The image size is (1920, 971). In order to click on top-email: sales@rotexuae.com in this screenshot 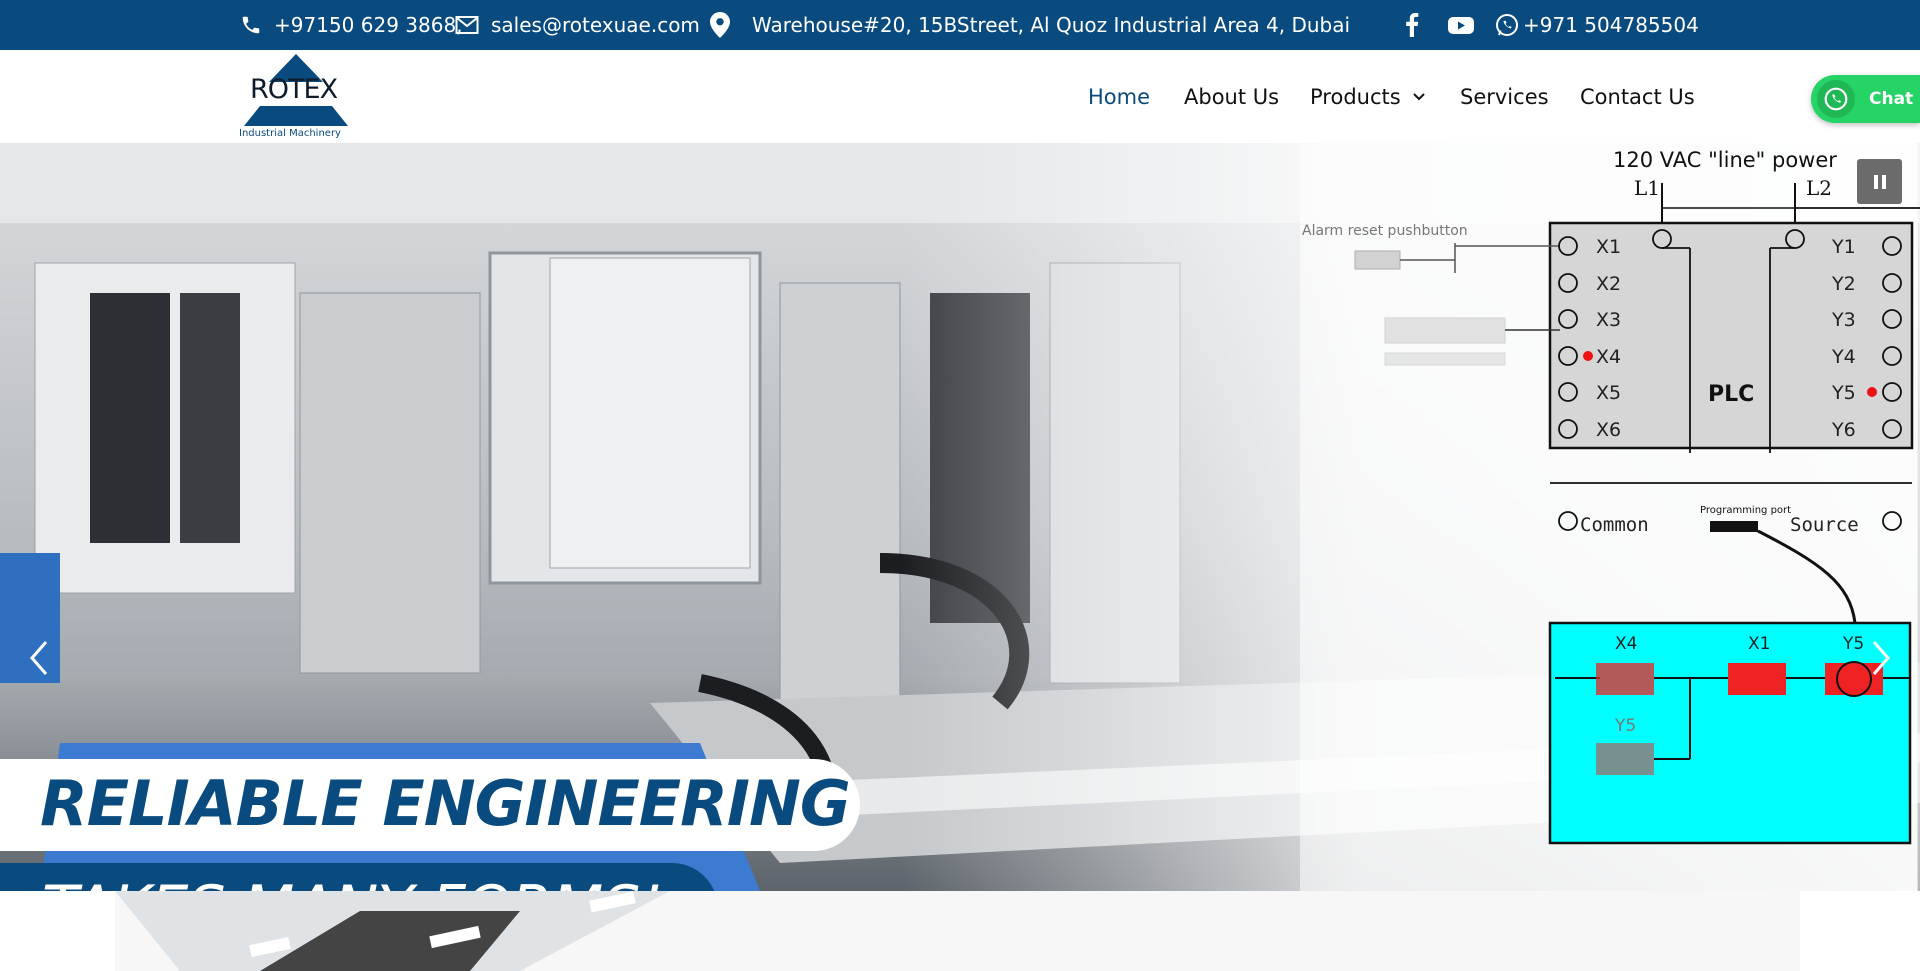, I will do `click(577, 25)`.